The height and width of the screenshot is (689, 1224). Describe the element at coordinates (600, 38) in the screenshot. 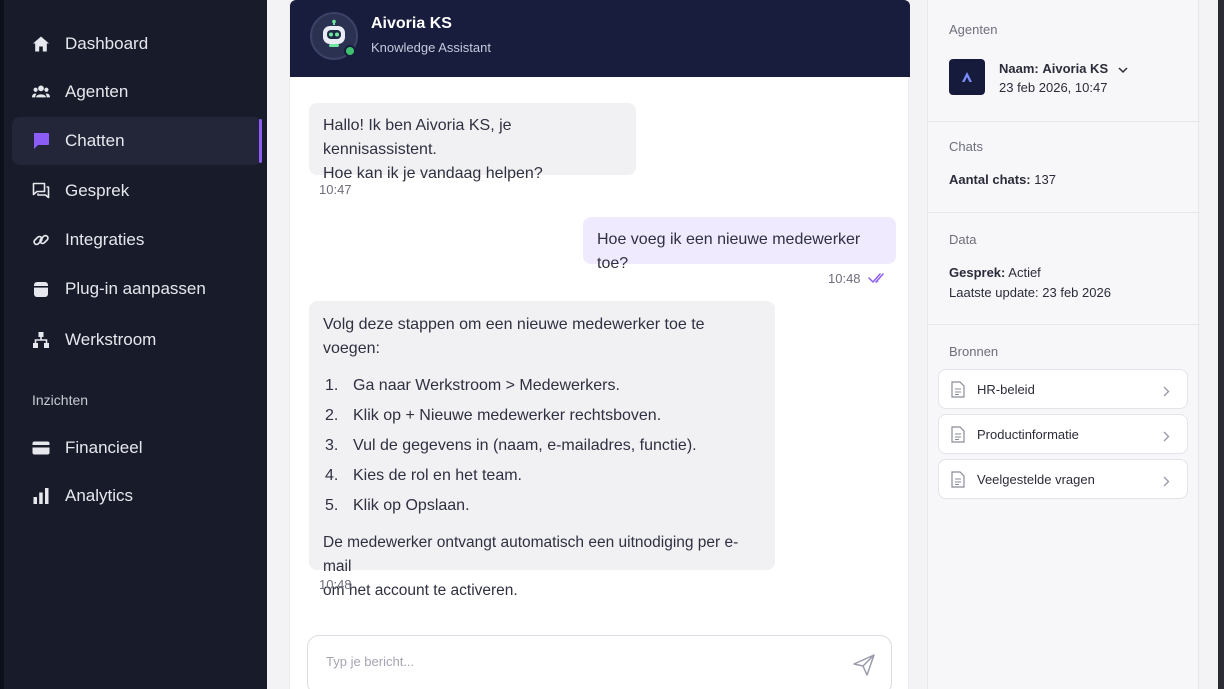

I see `chat-header: Aivoria KS Knowledge Assistant` at that location.